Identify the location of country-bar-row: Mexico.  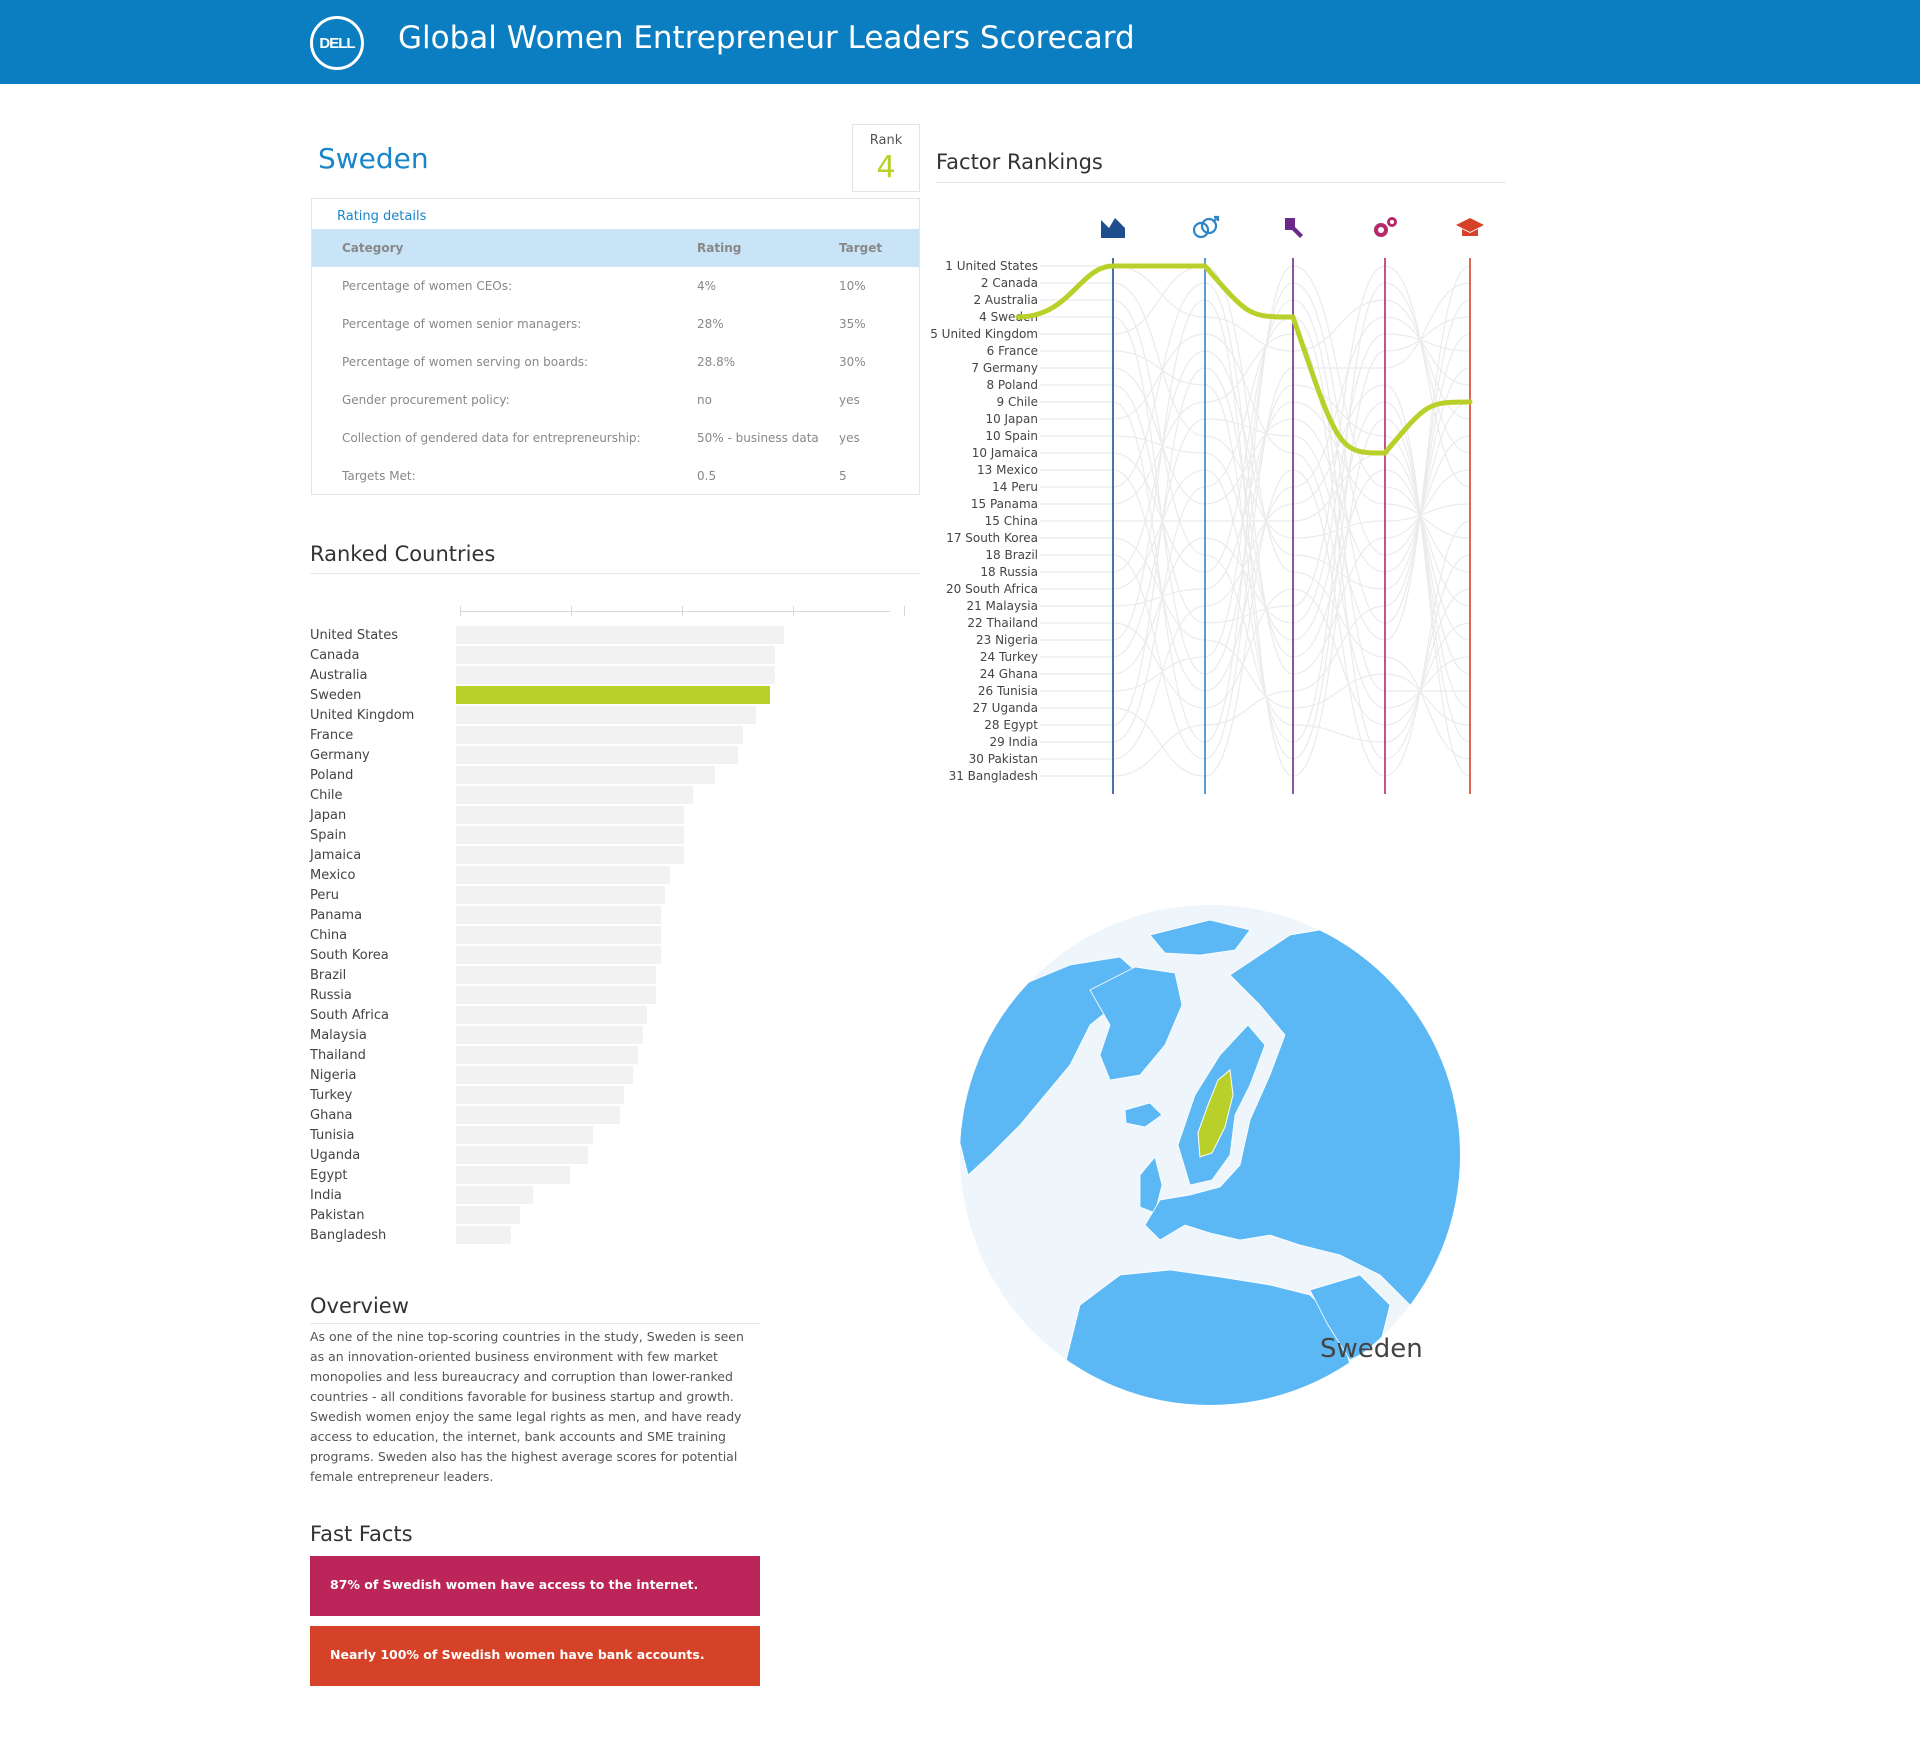
(610, 876).